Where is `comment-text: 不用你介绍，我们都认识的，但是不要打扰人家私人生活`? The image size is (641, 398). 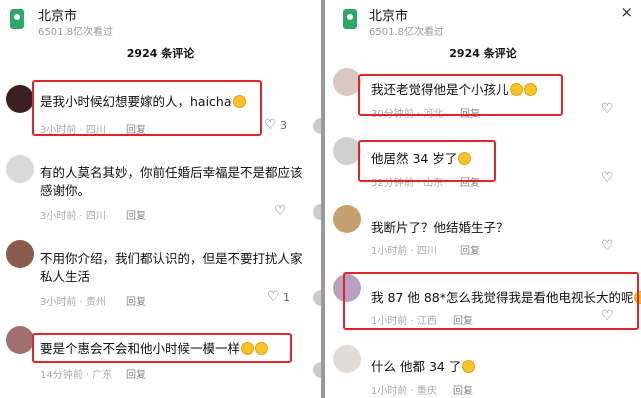
comment-text: 不用你介绍，我们都认识的，但是不要打扰人家私人生活 is located at coordinates (171, 267).